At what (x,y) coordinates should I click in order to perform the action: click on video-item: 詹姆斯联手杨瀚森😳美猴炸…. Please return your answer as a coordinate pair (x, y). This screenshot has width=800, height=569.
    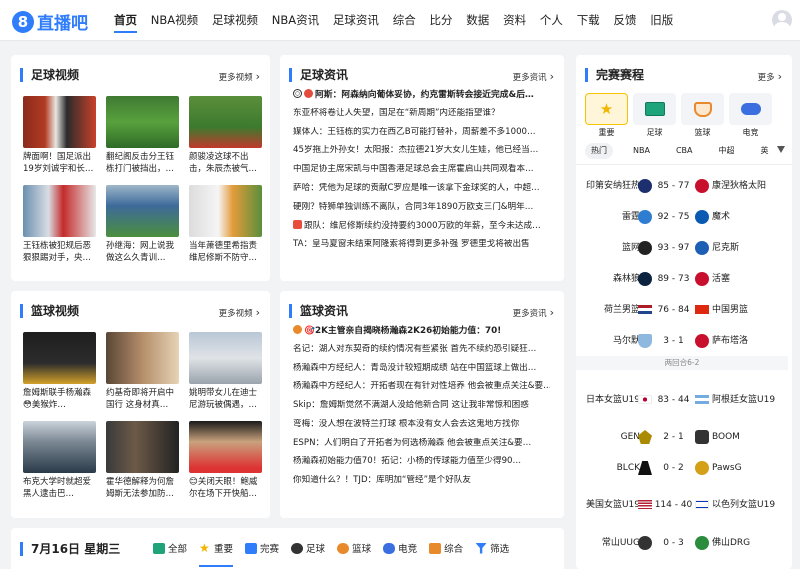
    Looking at the image, I should click on (59, 376).